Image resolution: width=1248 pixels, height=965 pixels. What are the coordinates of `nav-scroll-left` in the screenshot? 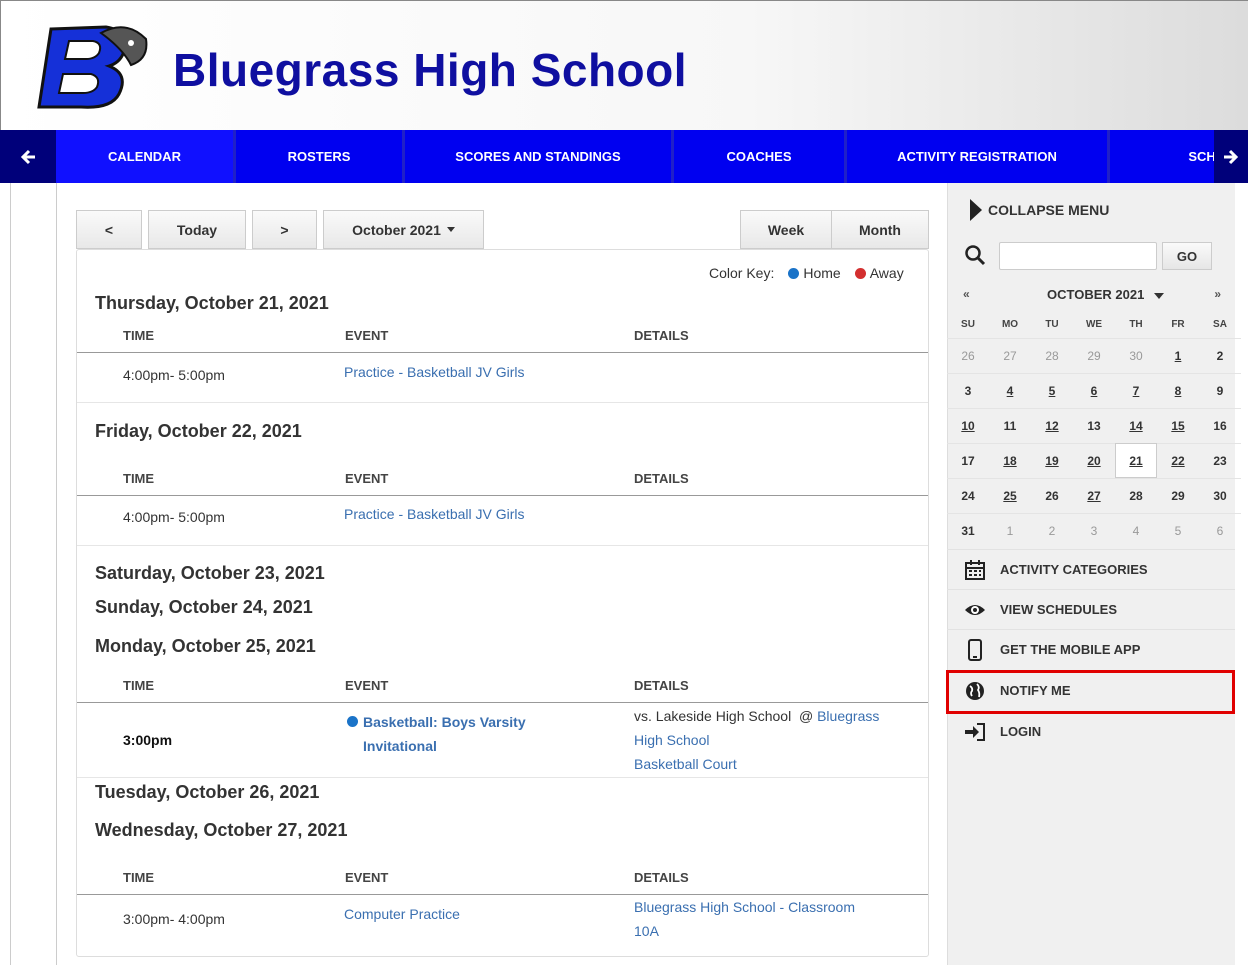 It's located at (28, 156).